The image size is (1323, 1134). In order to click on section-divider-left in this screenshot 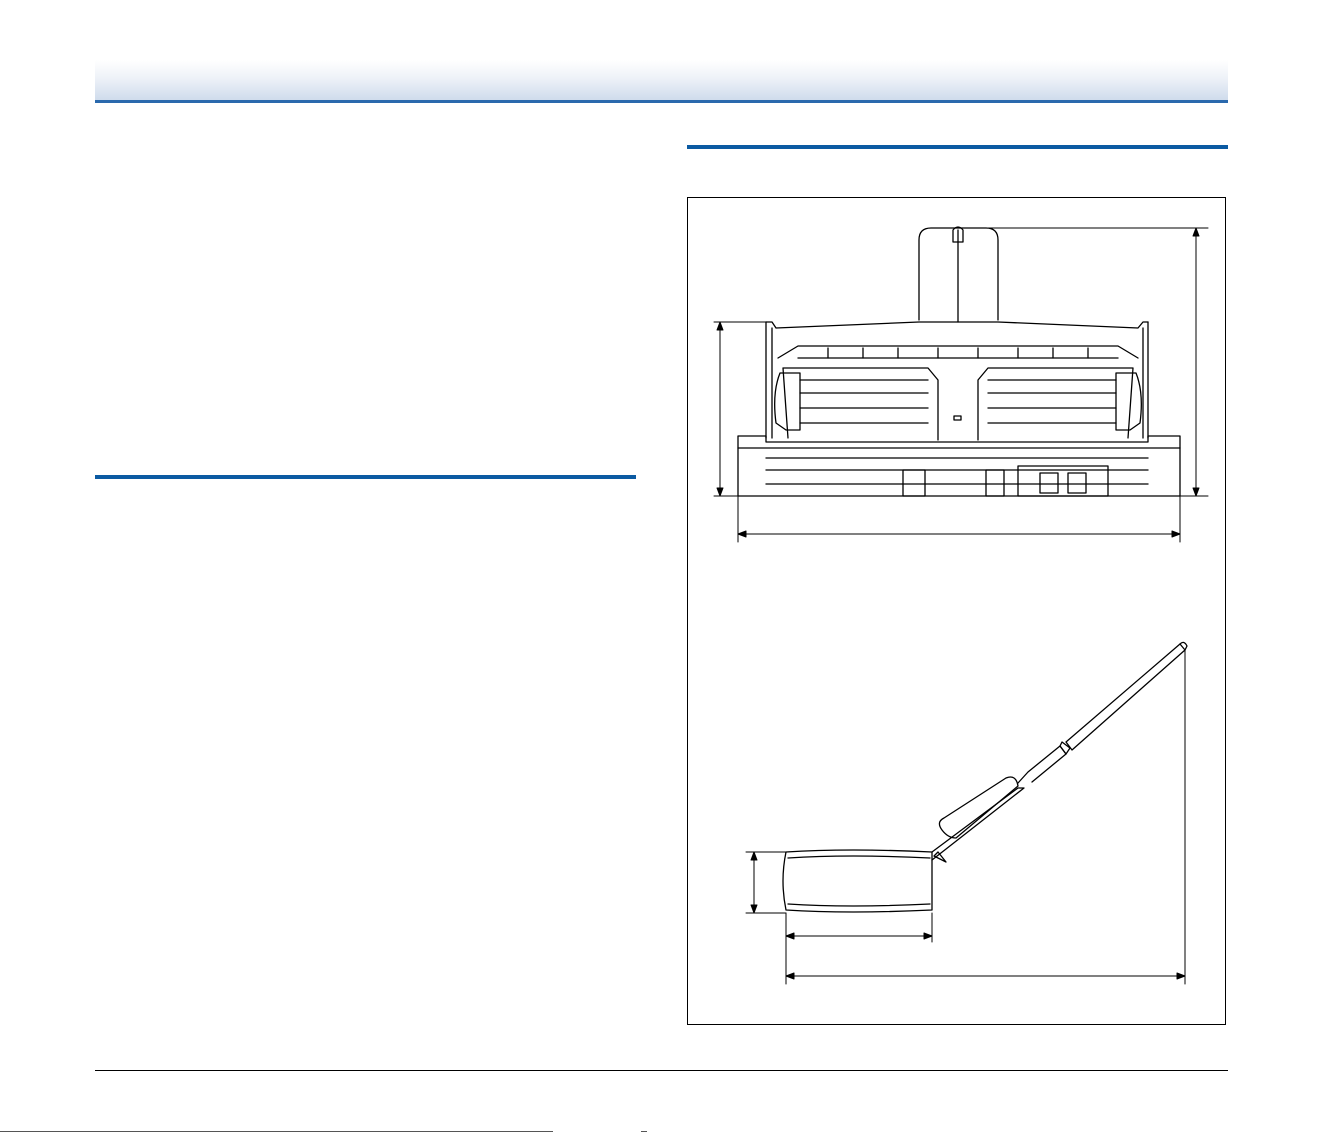, I will do `click(365, 477)`.